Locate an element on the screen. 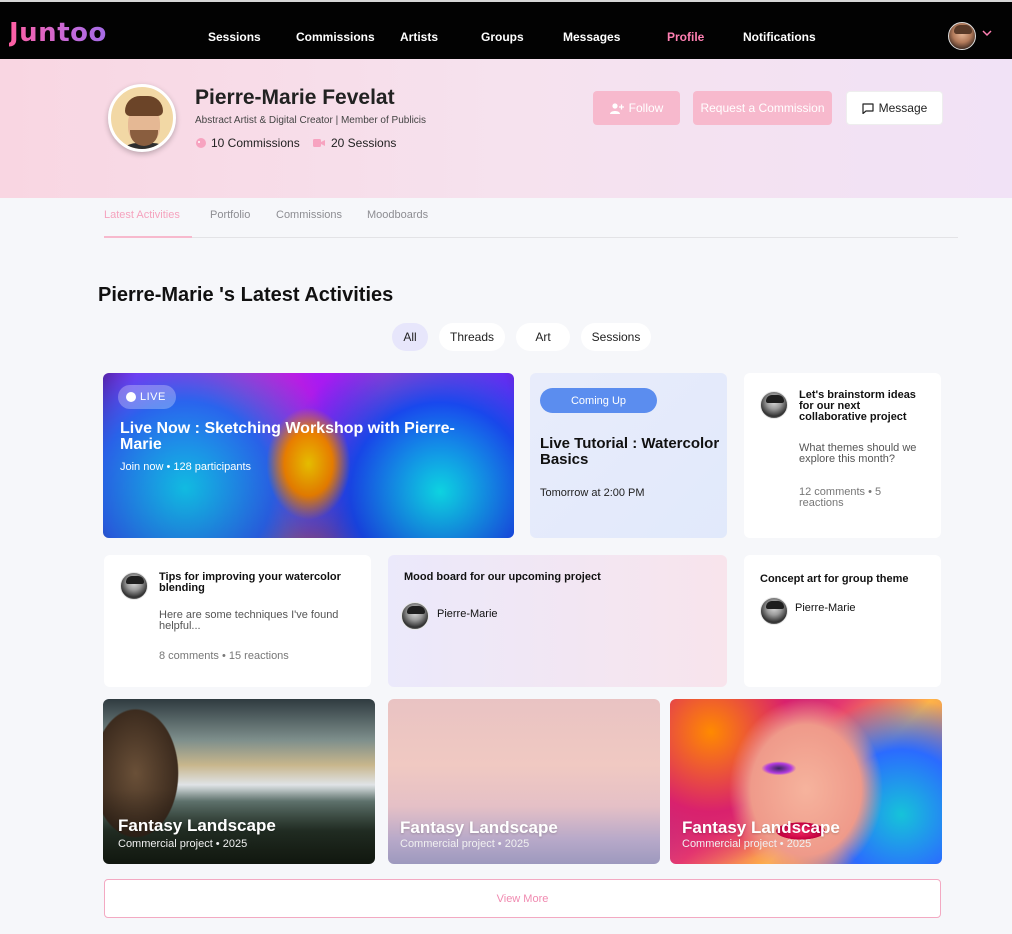 This screenshot has width=1012, height=934. profile-avatar is located at coordinates (142, 118).